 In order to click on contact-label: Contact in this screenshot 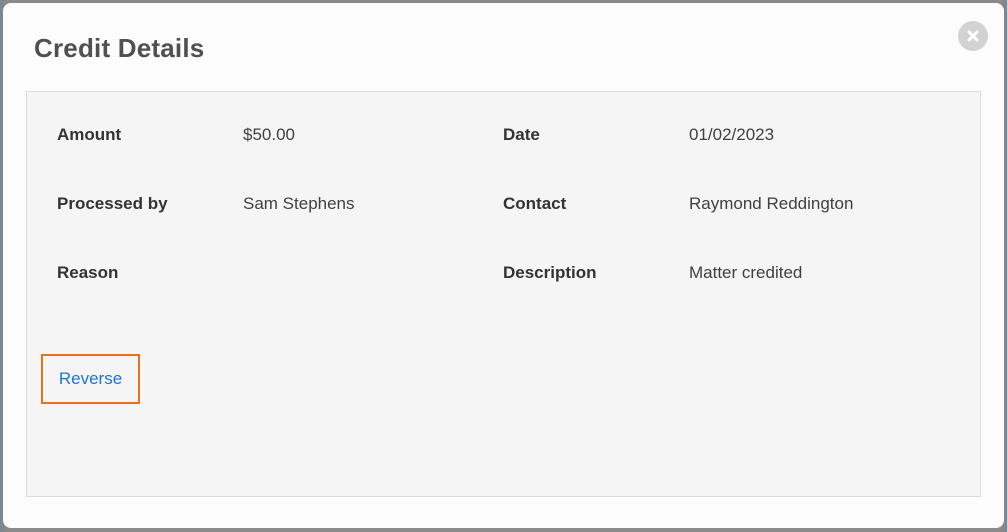, I will do `click(535, 203)`.